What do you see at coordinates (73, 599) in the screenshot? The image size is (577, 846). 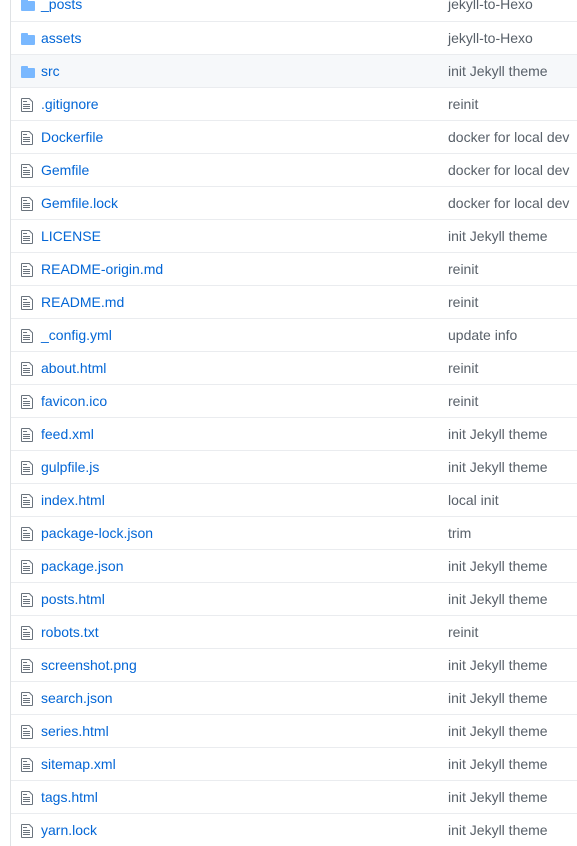 I see `file-name-link: posts.html` at bounding box center [73, 599].